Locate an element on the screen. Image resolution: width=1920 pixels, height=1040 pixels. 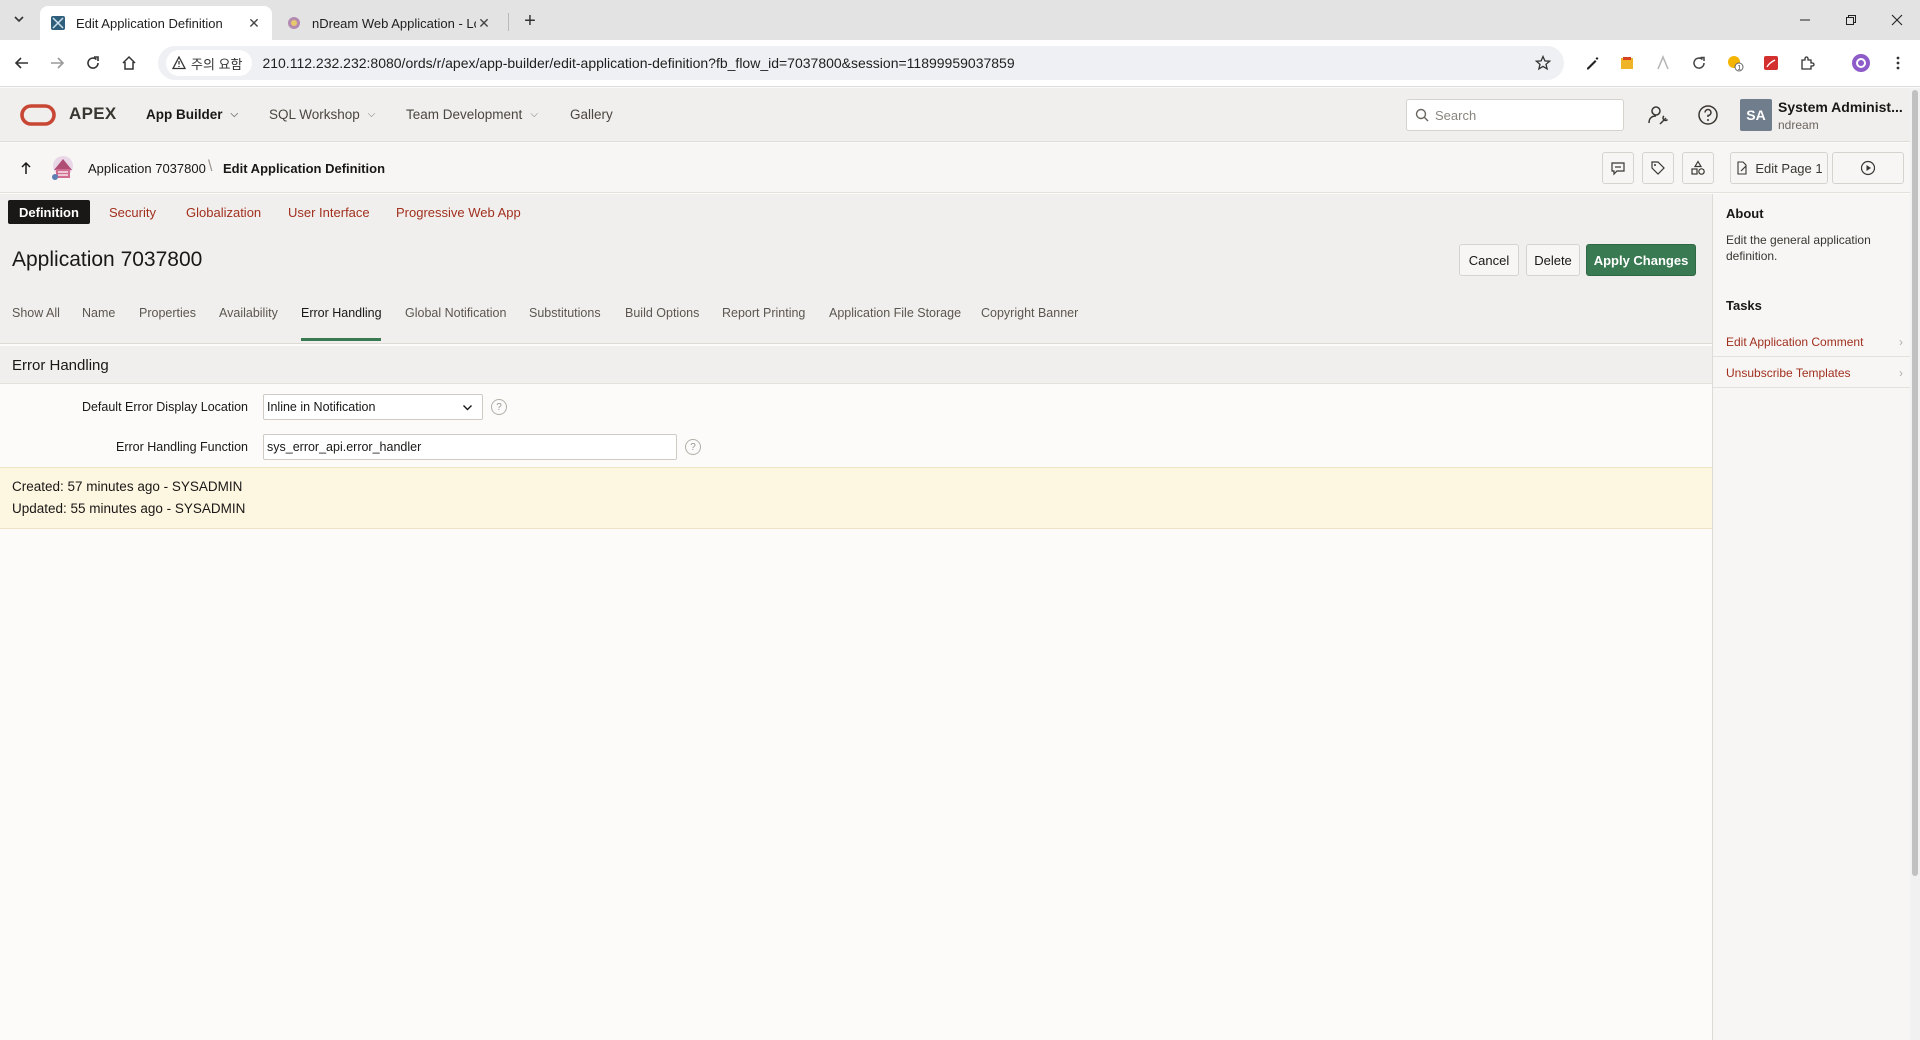
new-tab-button: + is located at coordinates (530, 21).